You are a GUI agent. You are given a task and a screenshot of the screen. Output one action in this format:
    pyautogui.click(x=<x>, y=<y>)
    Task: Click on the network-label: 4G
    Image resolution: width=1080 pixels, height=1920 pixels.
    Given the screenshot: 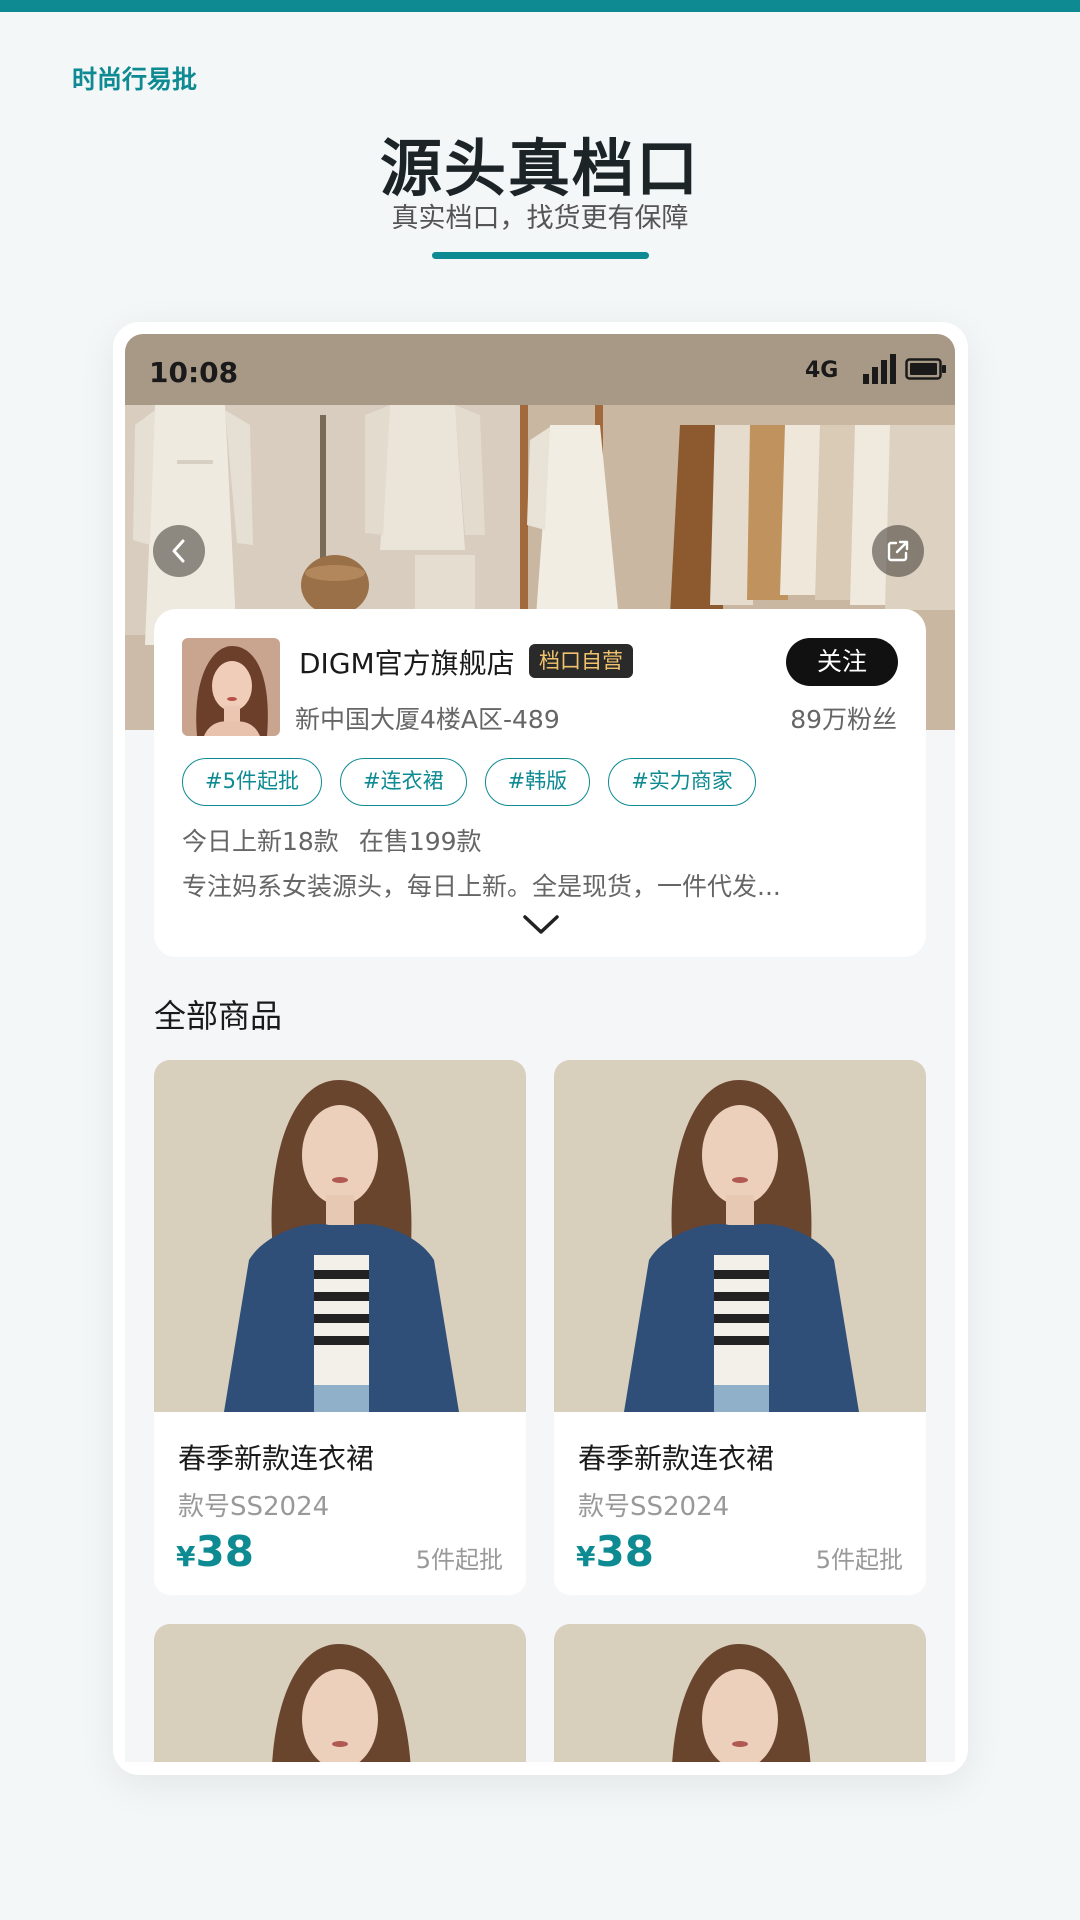 What is the action you would take?
    pyautogui.click(x=822, y=370)
    